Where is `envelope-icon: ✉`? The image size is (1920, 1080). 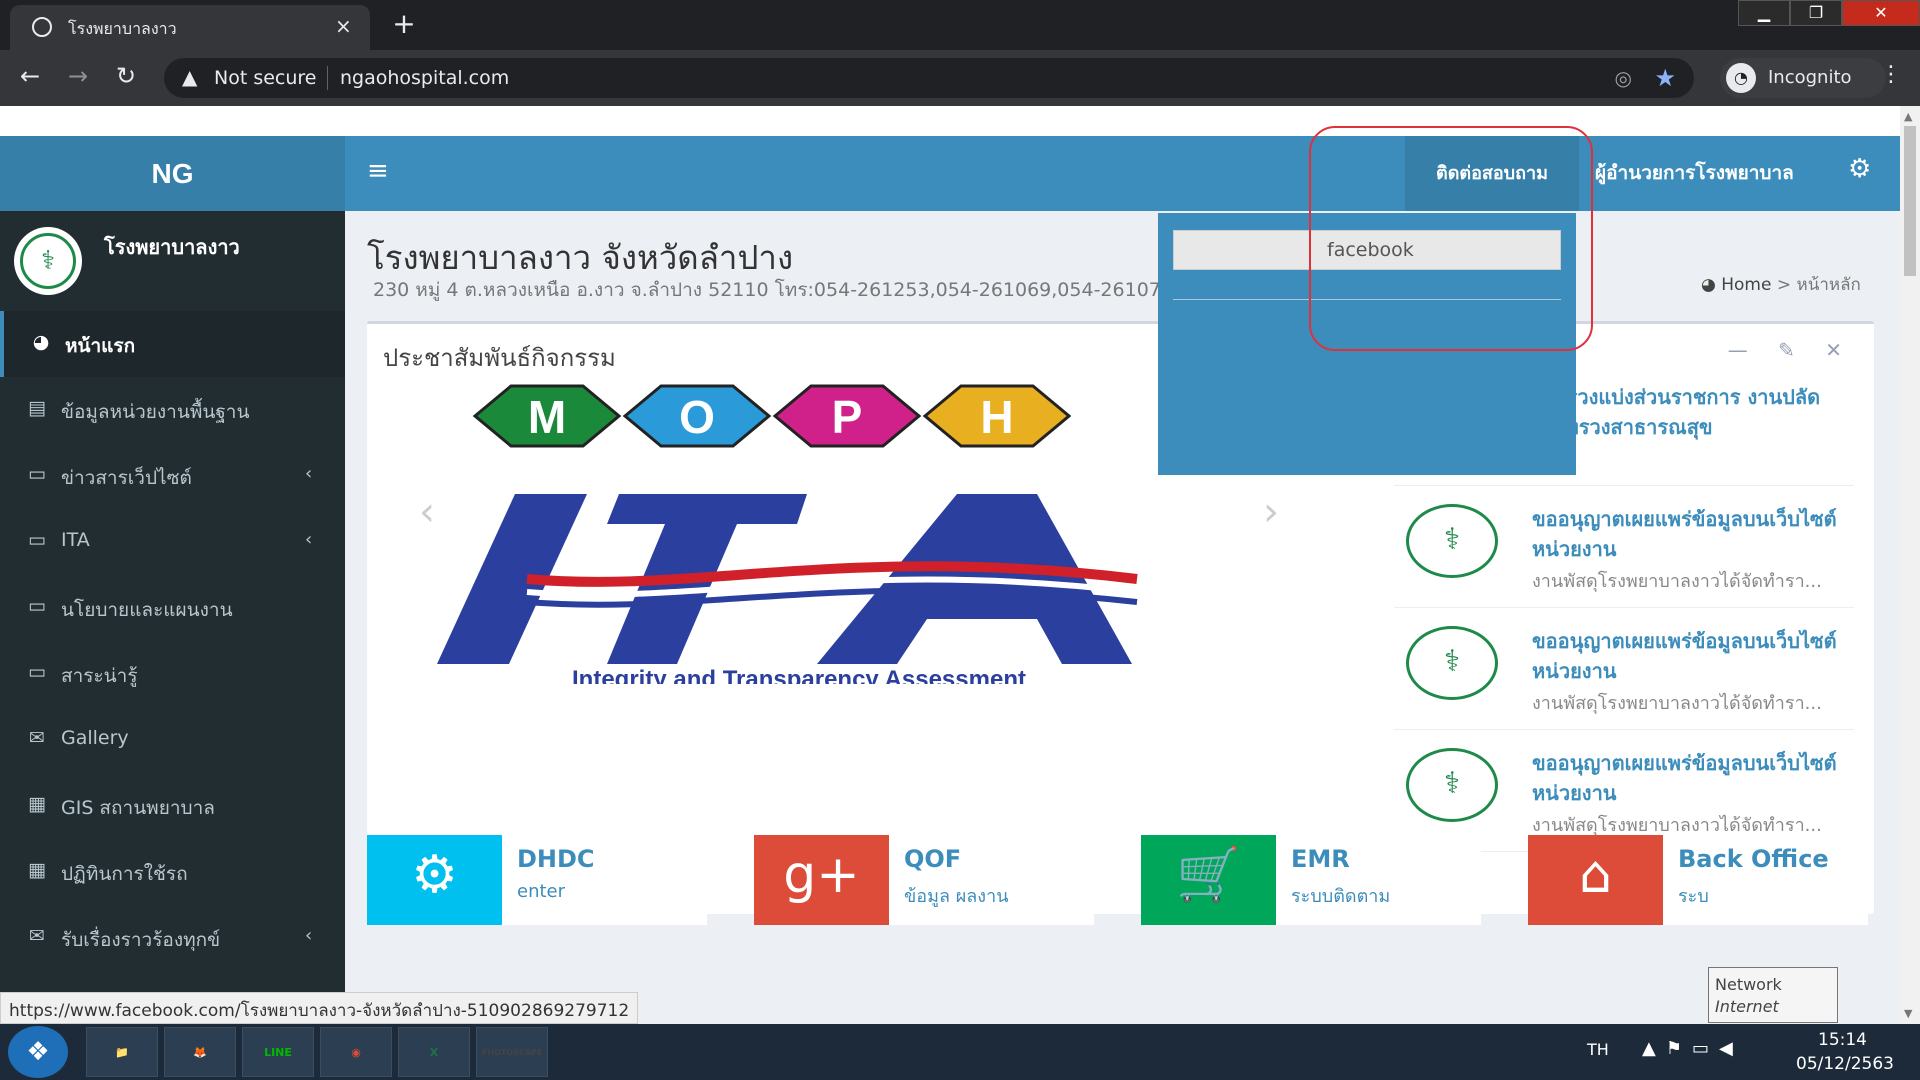 envelope-icon: ✉ is located at coordinates (37, 936).